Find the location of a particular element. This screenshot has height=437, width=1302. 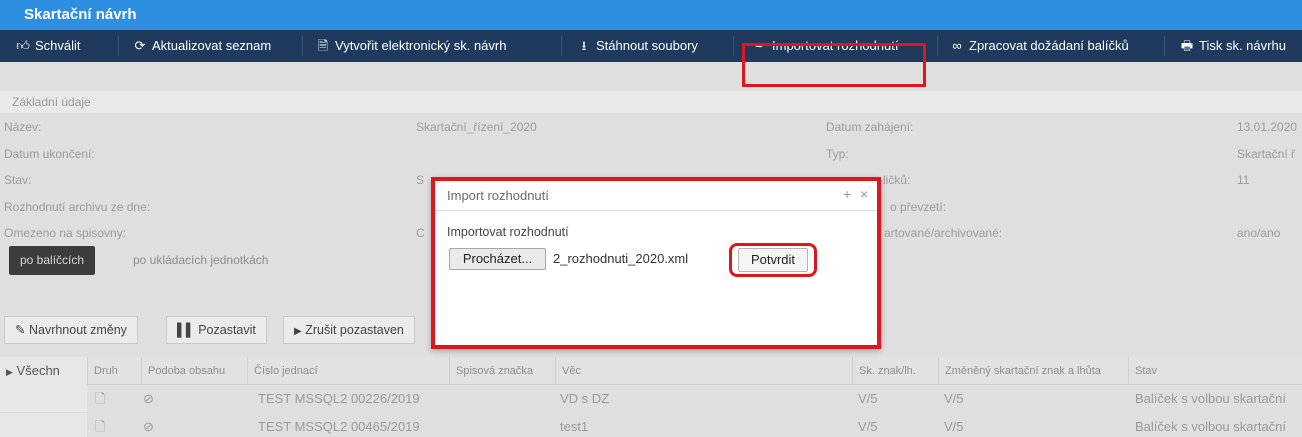

column-vec: Věc is located at coordinates (703, 371).